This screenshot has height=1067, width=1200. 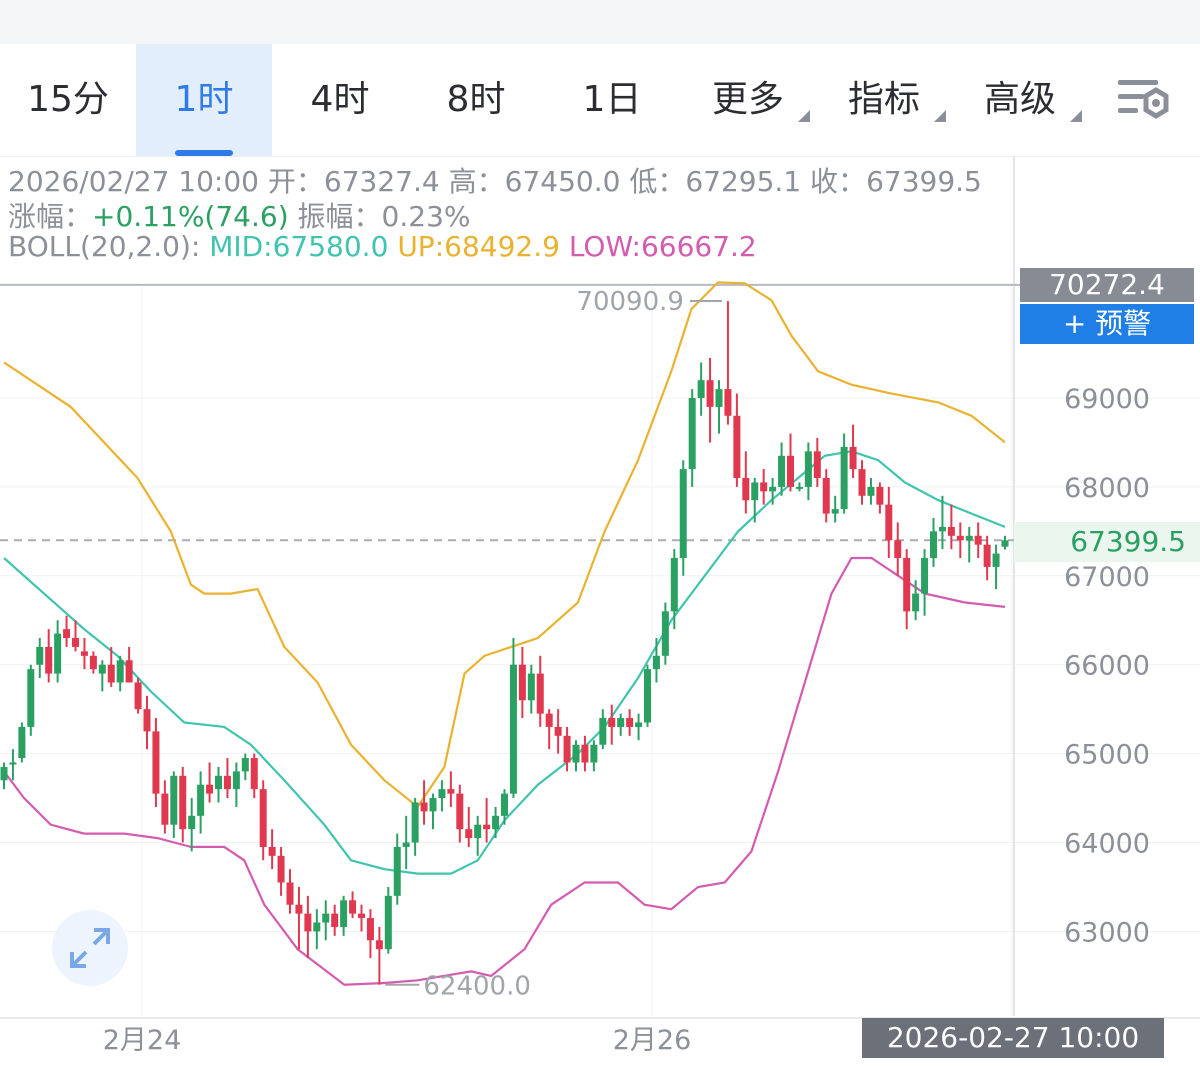 What do you see at coordinates (1107, 666) in the screenshot?
I see `y-tick-label-3: 66000` at bounding box center [1107, 666].